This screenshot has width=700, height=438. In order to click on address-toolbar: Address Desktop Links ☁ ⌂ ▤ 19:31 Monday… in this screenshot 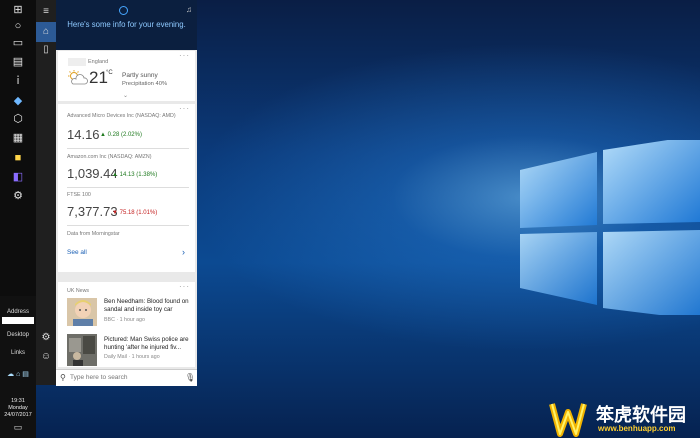, I will do `click(18, 367)`.